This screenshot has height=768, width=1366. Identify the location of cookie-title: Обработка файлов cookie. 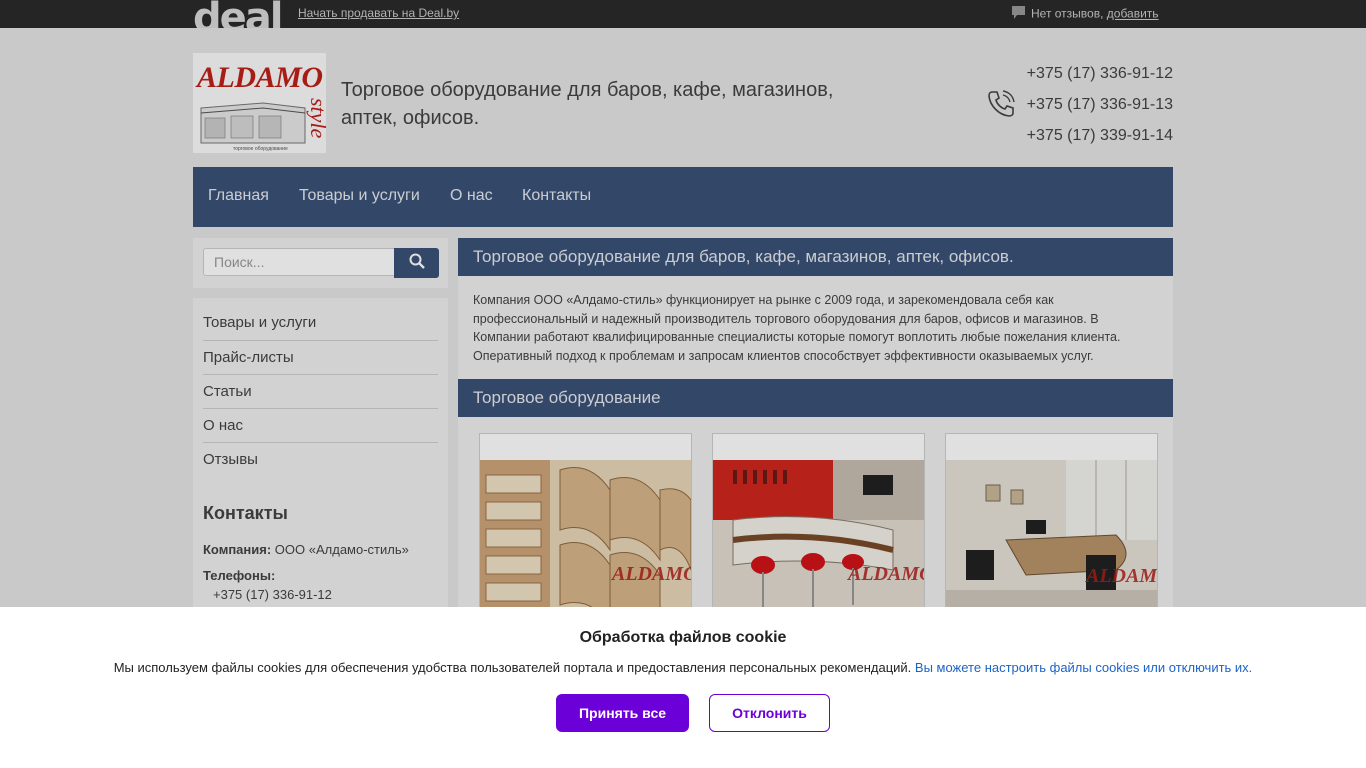
(683, 637).